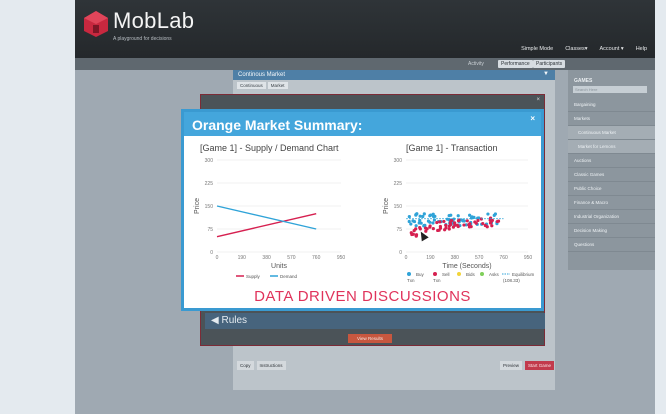  I want to click on sidebar-item: Finance & Macro, so click(611, 203).